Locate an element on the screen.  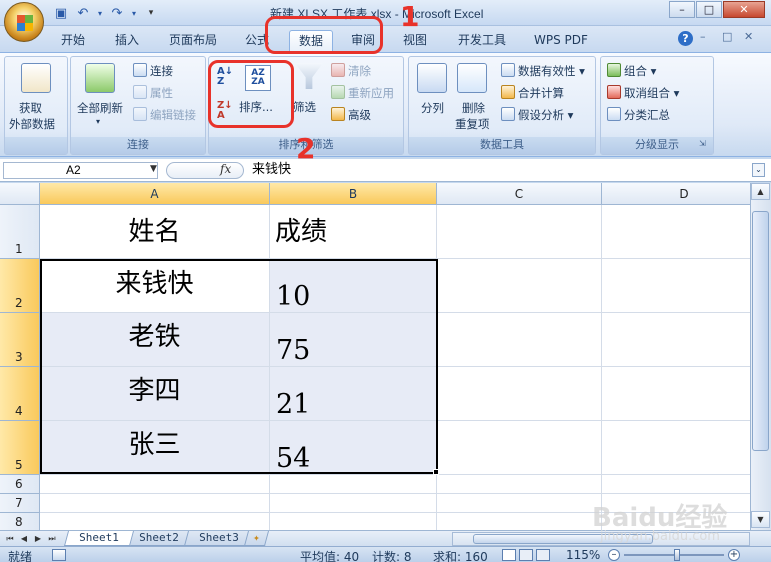
restore-button: □ is located at coordinates (709, 9).